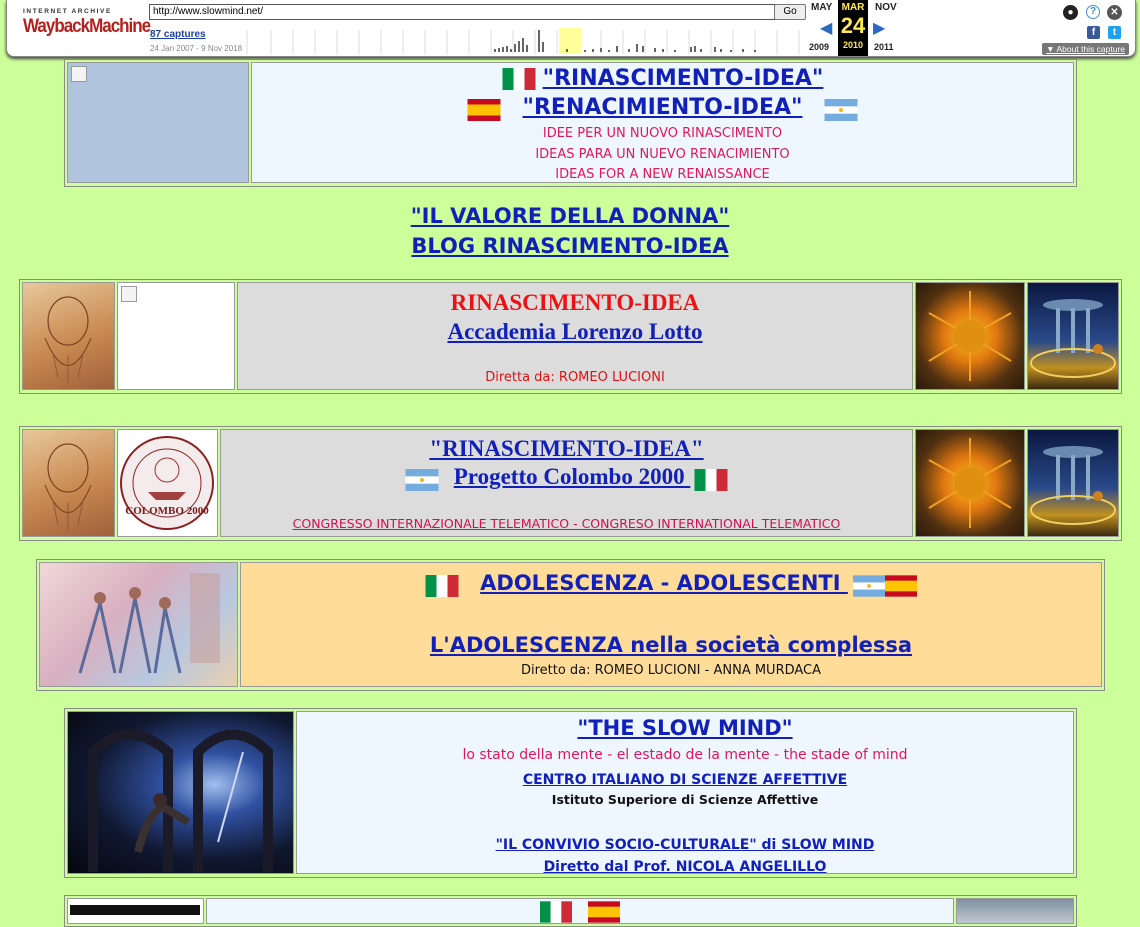 The width and height of the screenshot is (1140, 927). I want to click on current-month: MAR, so click(853, 7).